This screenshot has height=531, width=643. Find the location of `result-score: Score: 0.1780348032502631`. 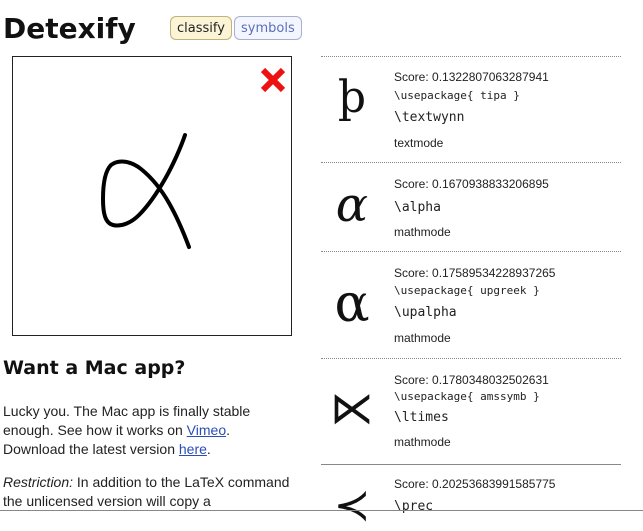

result-score: Score: 0.1780348032502631 is located at coordinates (471, 380).